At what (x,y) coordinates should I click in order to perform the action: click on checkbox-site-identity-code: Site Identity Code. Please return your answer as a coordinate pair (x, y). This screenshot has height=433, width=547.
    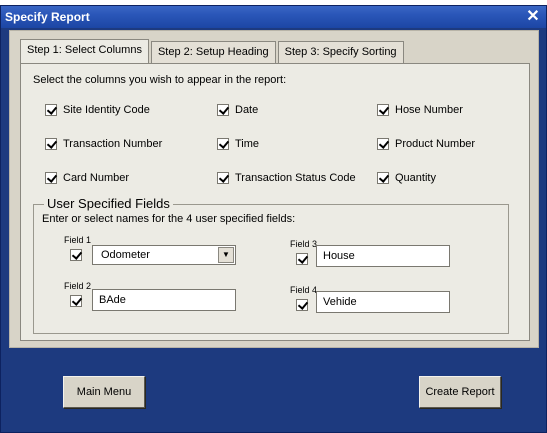
    Looking at the image, I should click on (97, 110).